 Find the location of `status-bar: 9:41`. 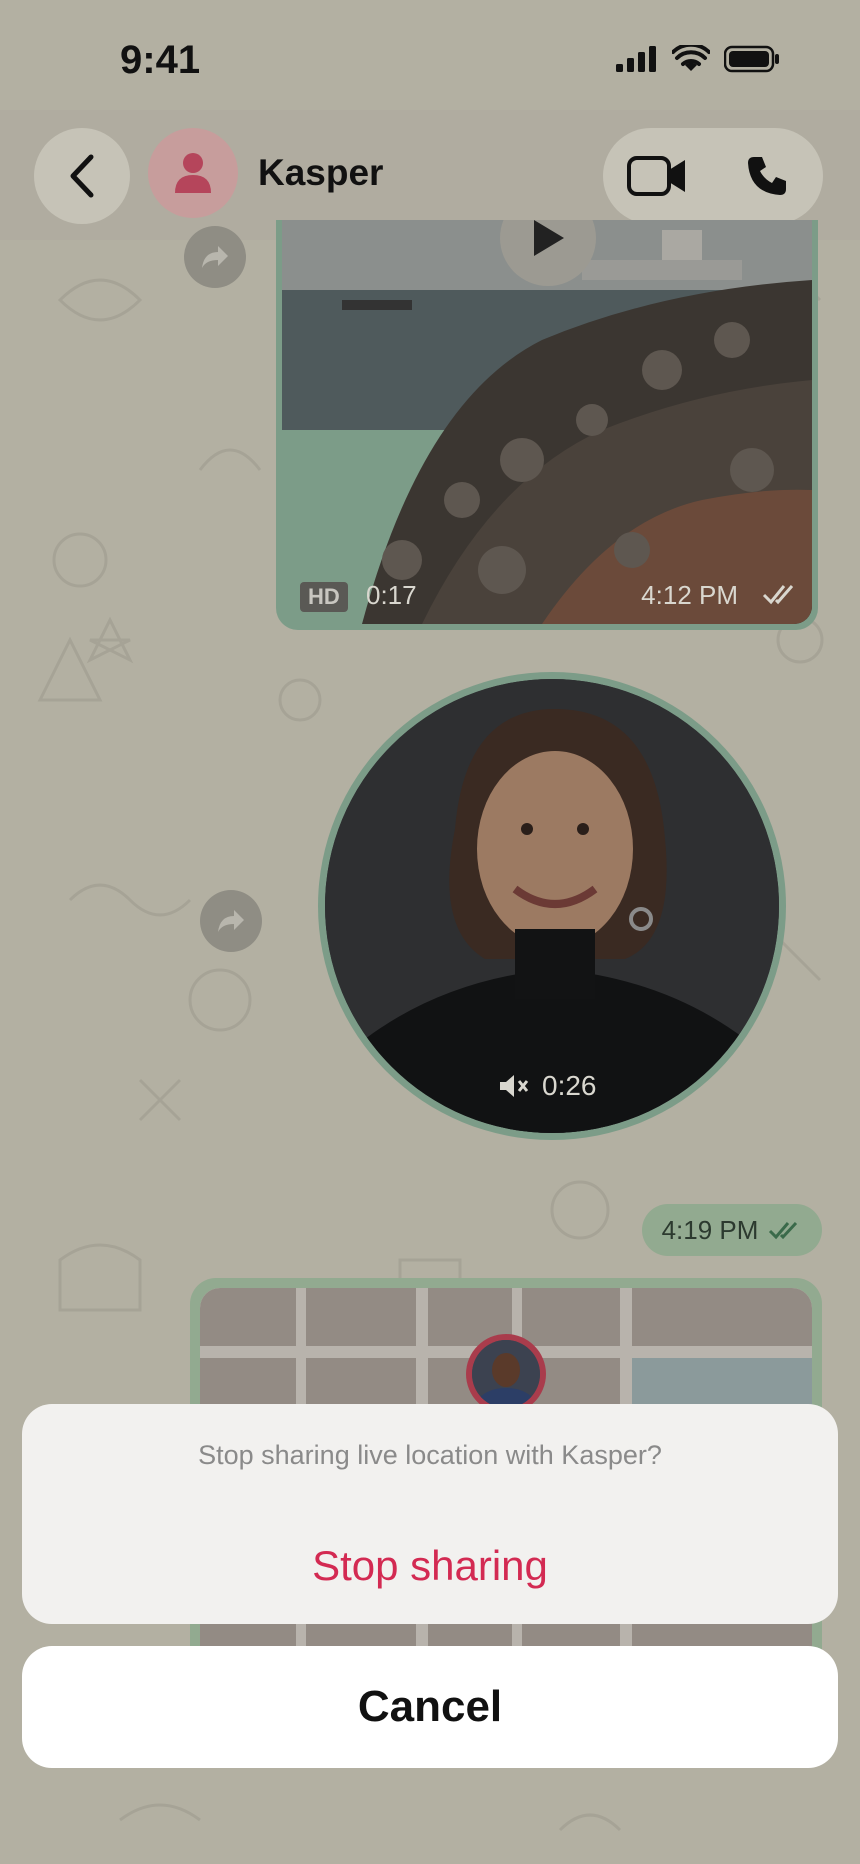

status-bar: 9:41 is located at coordinates (430, 55).